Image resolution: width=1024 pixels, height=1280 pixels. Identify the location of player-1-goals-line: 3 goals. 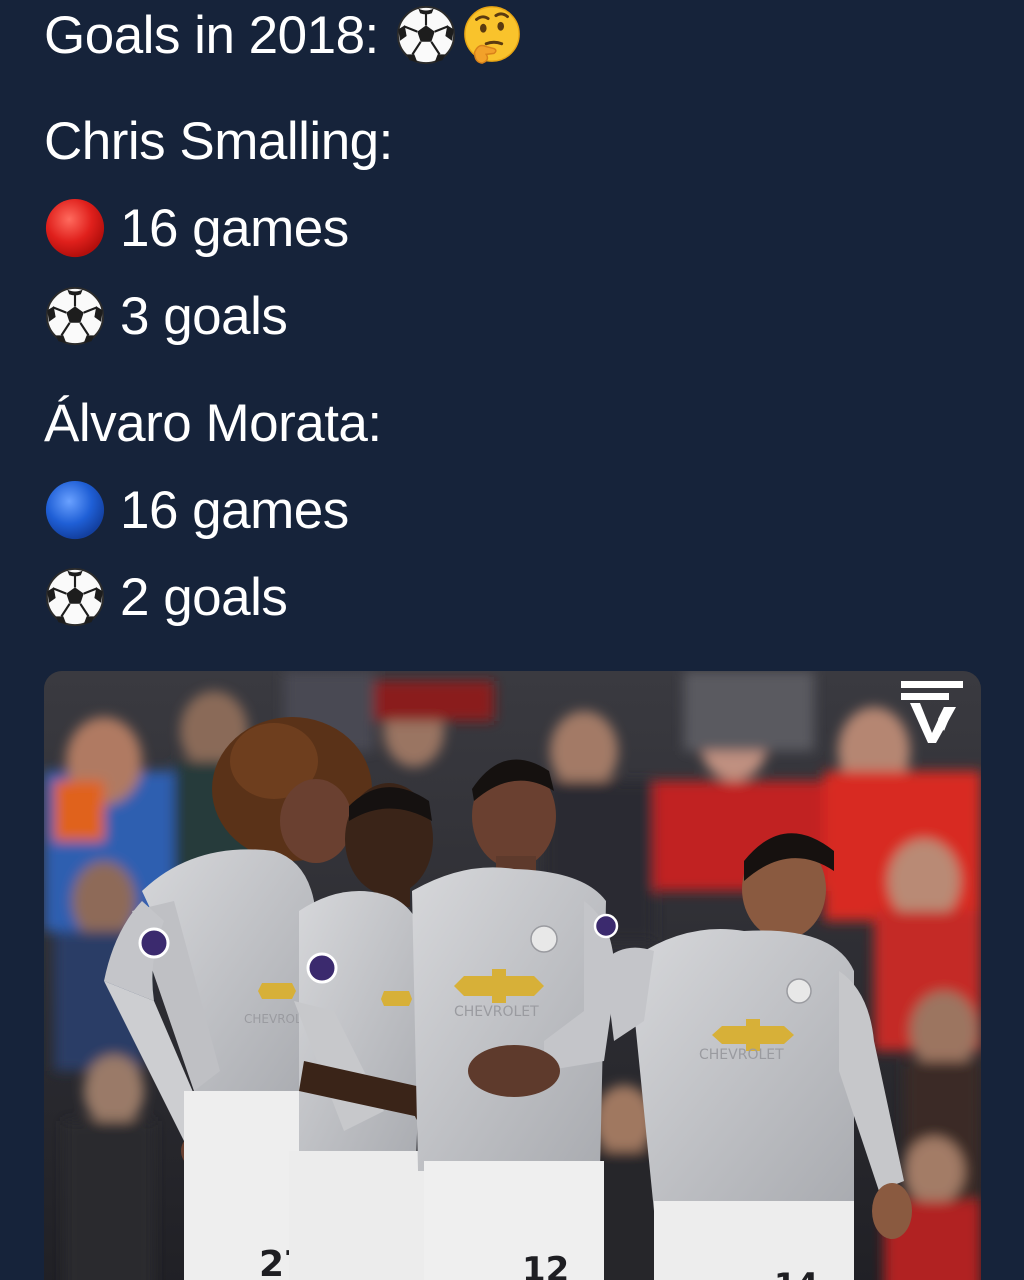
(166, 316).